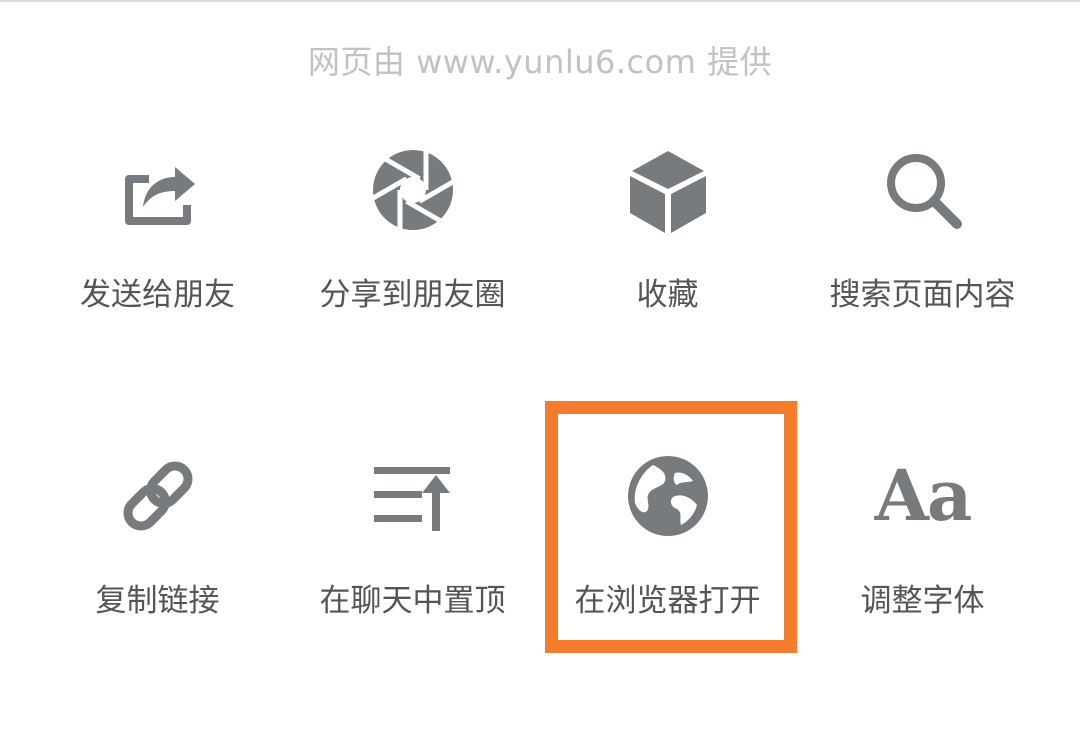 The height and width of the screenshot is (750, 1080). I want to click on copy-link-button: 复制链接, so click(157, 561).